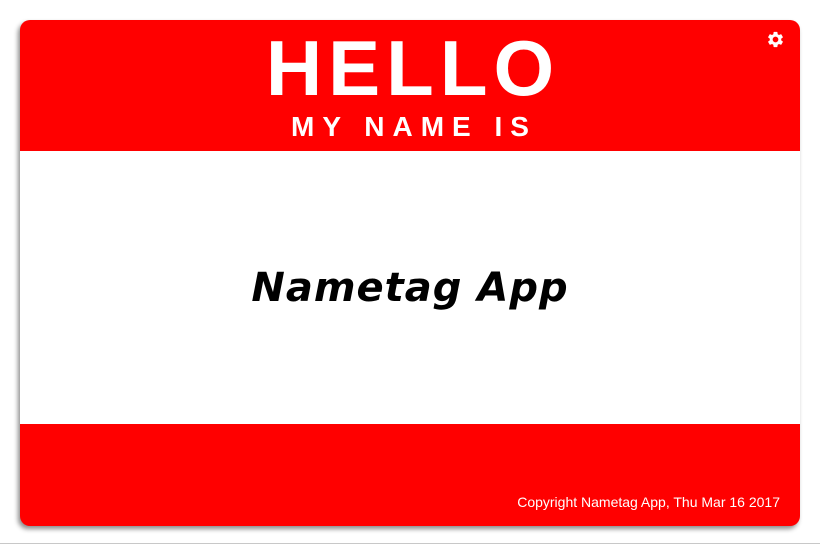 This screenshot has height=546, width=820. What do you see at coordinates (410, 543) in the screenshot?
I see `window-bottom-divider` at bounding box center [410, 543].